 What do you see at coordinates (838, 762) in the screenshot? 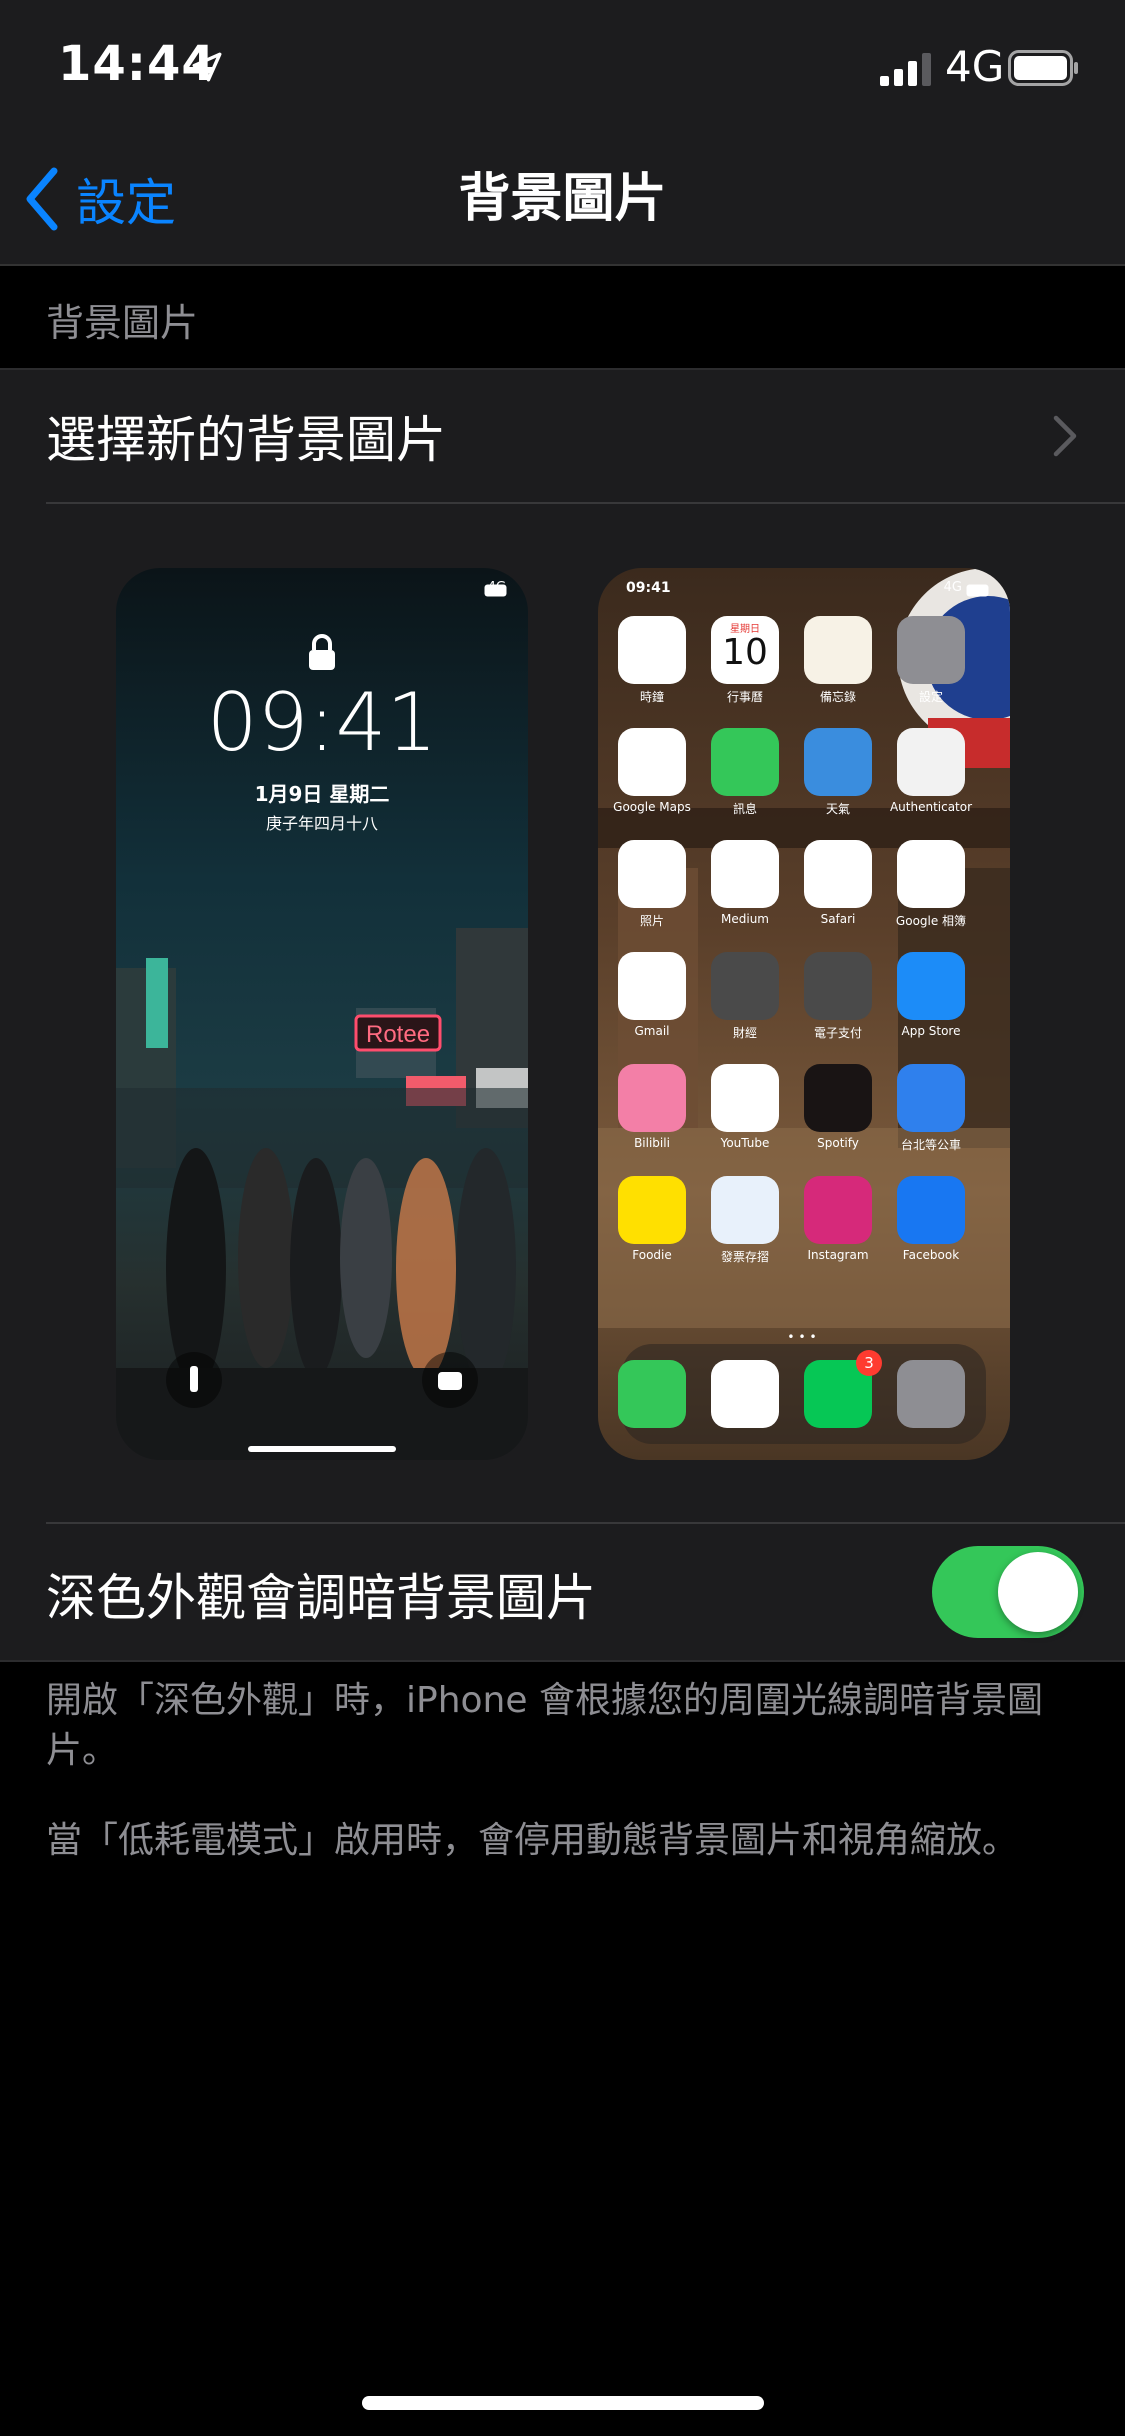
I see `weather-icon` at bounding box center [838, 762].